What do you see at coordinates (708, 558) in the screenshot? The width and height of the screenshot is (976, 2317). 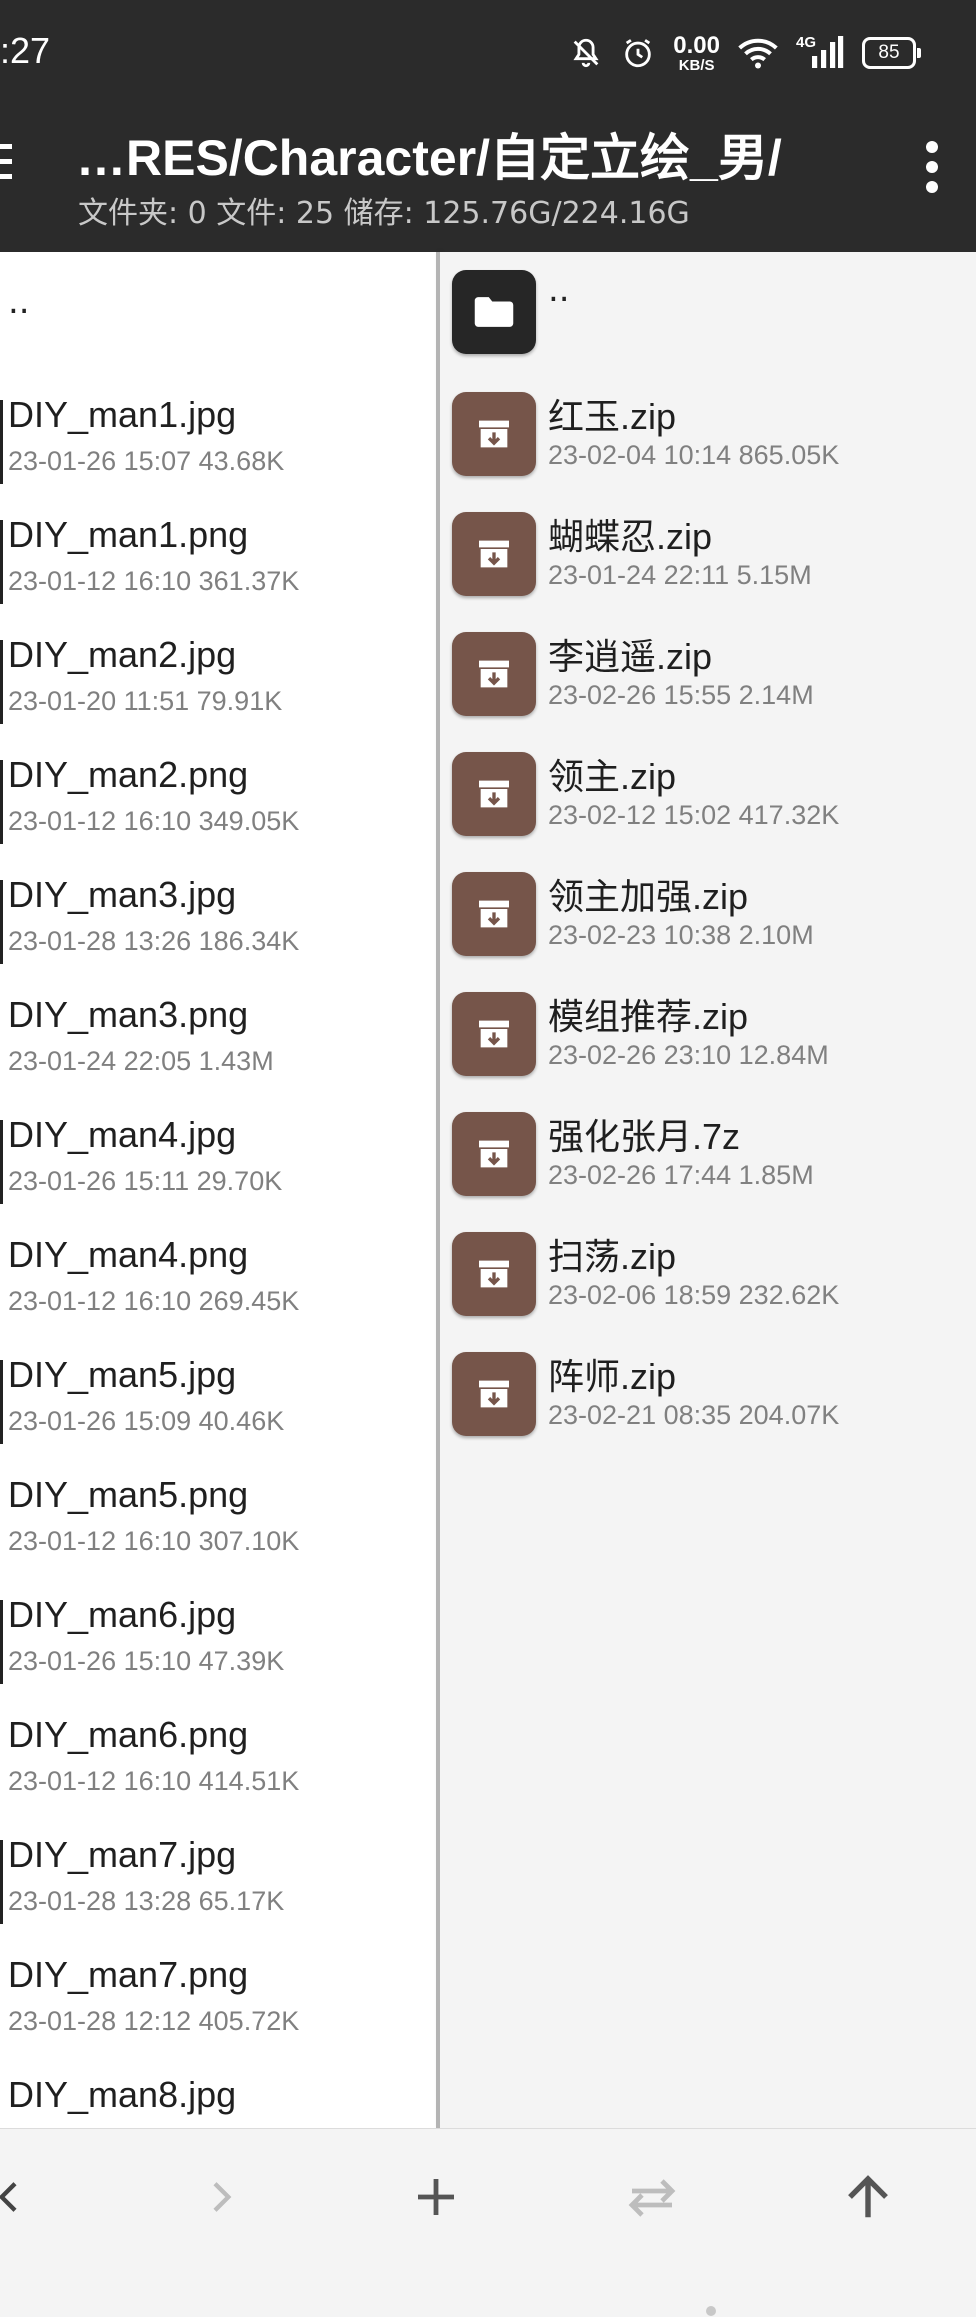 I see `list-item: 蝴蝶忍.zip 23-01-24 22:11 5.15M` at bounding box center [708, 558].